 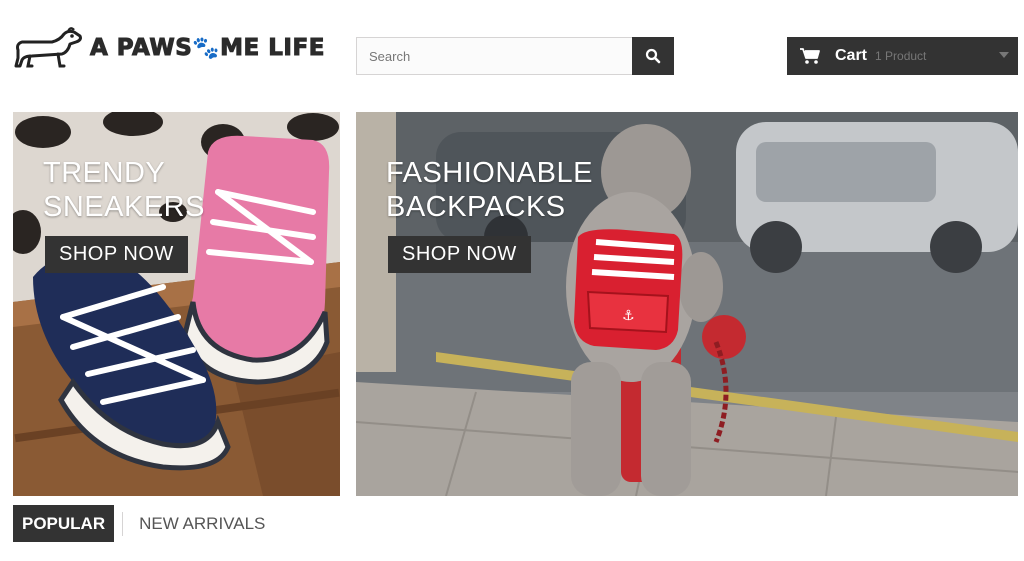 I want to click on shop-now-backpacks-button: SHOP NOW, so click(x=459, y=254).